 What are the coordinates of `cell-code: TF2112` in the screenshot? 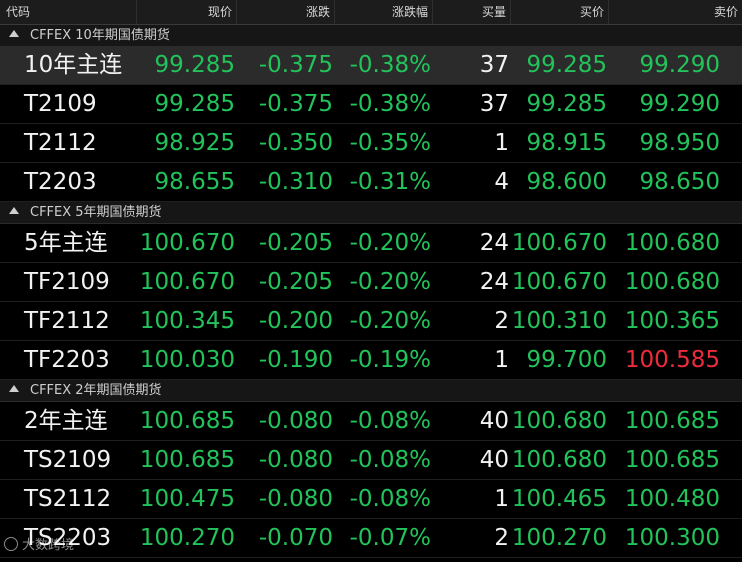 It's located at (67, 321).